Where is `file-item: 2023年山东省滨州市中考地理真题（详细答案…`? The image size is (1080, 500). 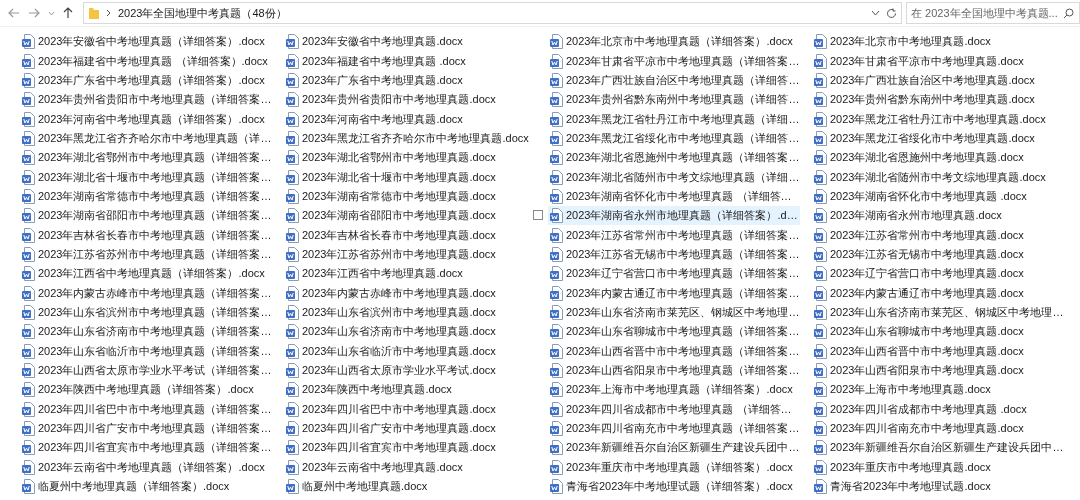
file-item: 2023年山东省滨州市中考地理真题（详细答案… is located at coordinates (147, 312).